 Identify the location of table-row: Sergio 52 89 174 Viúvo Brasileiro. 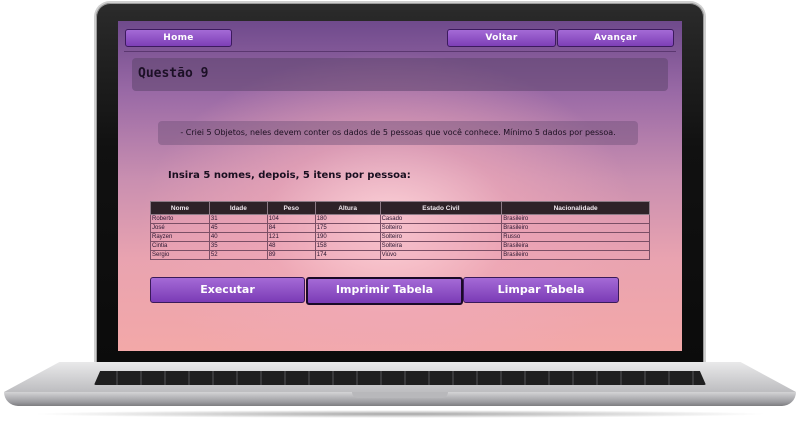
(400, 255).